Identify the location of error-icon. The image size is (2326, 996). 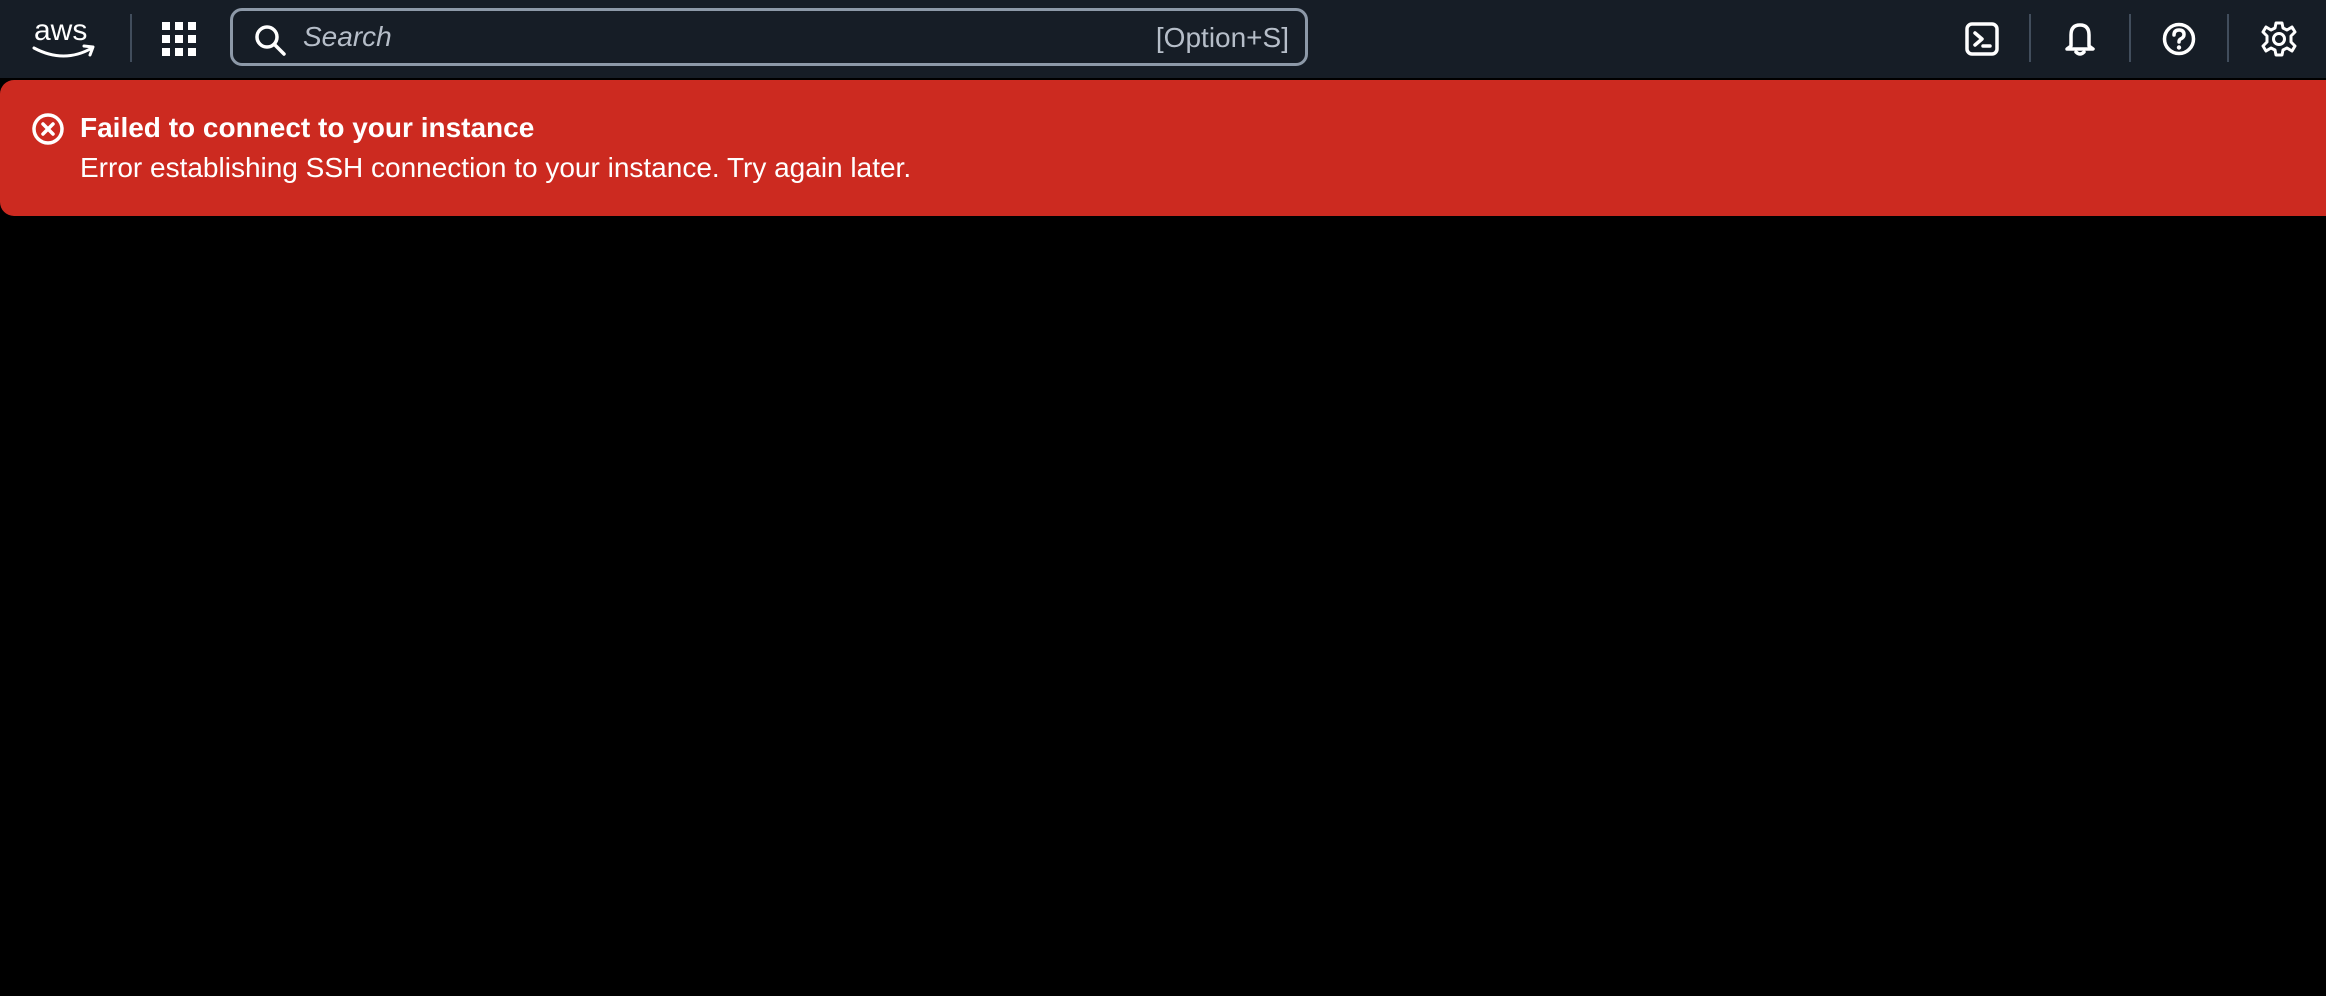
(48, 129).